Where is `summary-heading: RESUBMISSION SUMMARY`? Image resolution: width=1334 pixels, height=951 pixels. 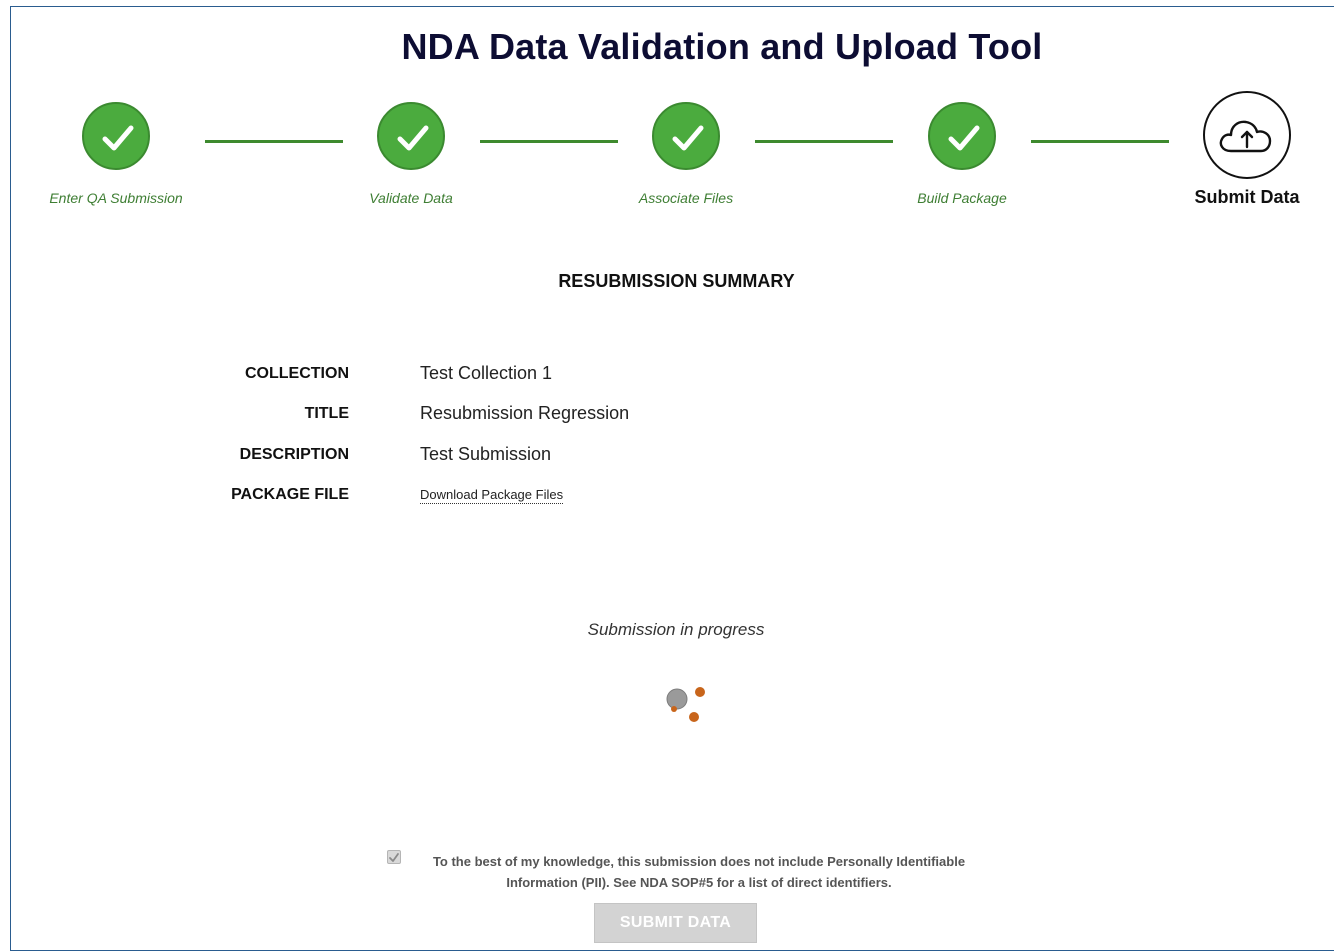
summary-heading: RESUBMISSION SUMMARY is located at coordinates (676, 281).